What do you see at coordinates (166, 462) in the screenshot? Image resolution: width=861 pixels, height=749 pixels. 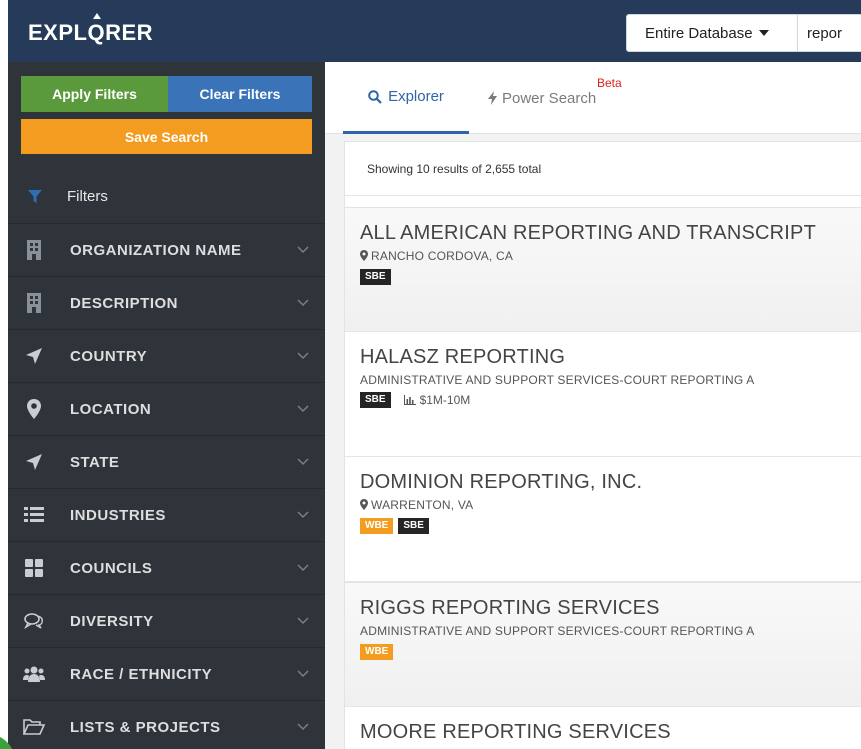 I see `filter-state: STATE` at bounding box center [166, 462].